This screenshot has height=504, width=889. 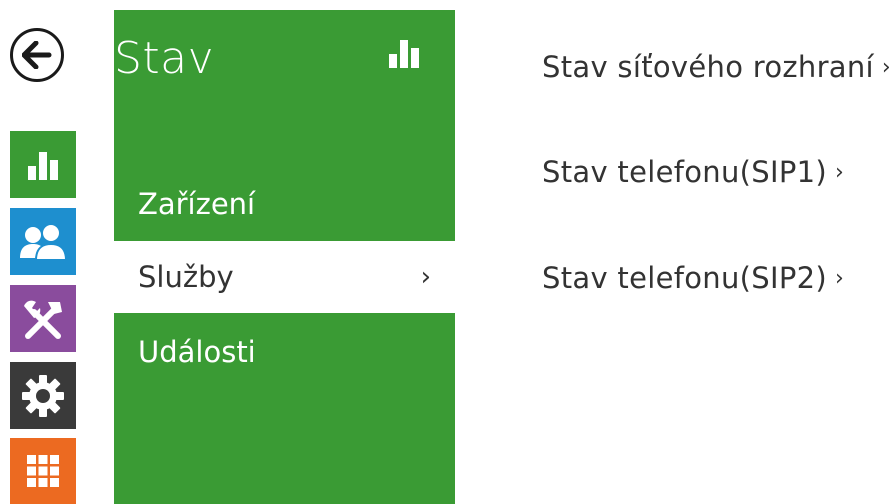 I want to click on nav-status, so click(x=43, y=164).